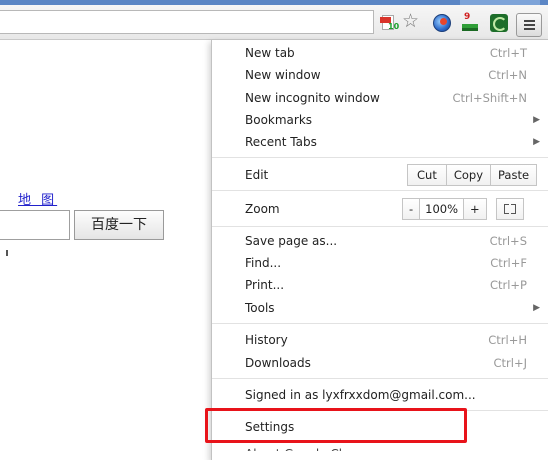  Describe the element at coordinates (380, 363) in the screenshot. I see `menu-item-downloads: Downloads Ctrl+J` at that location.